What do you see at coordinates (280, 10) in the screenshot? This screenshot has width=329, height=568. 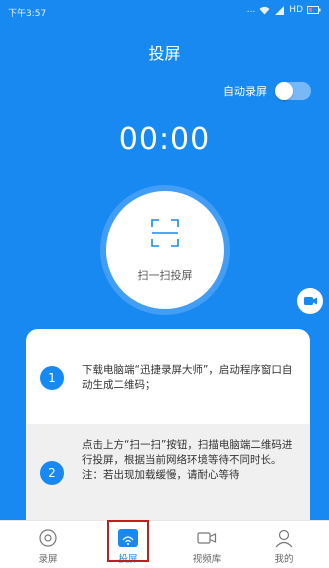 I see `signal-icon` at bounding box center [280, 10].